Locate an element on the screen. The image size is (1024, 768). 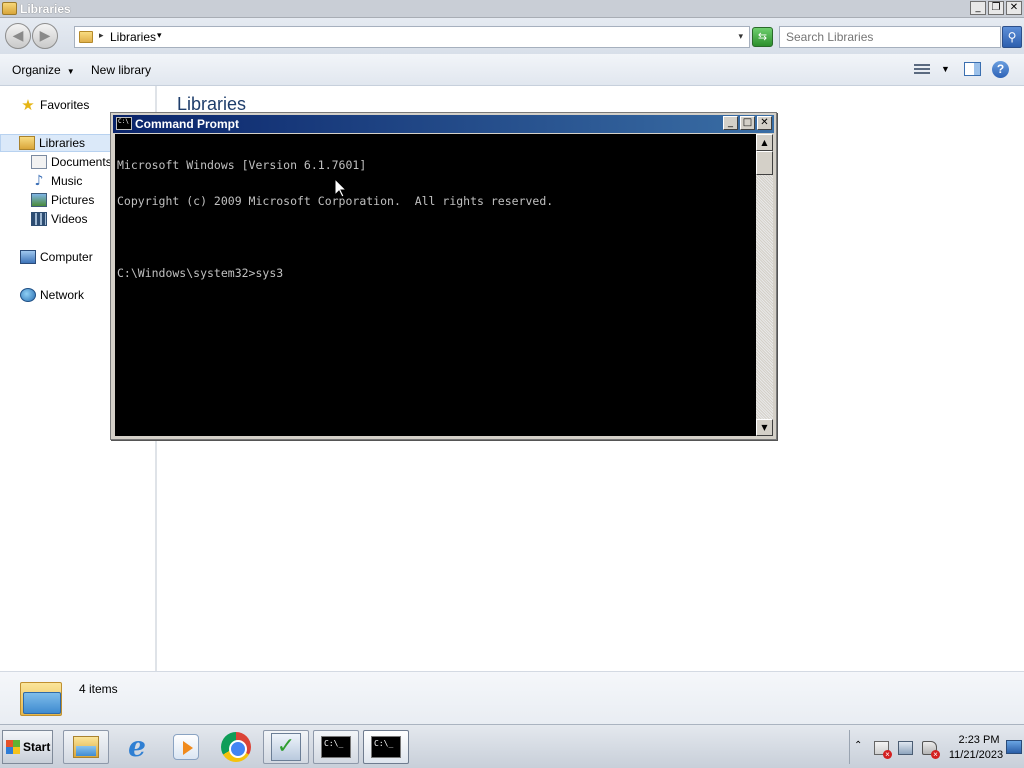
cmd-maximize-button: □ is located at coordinates (747, 123).